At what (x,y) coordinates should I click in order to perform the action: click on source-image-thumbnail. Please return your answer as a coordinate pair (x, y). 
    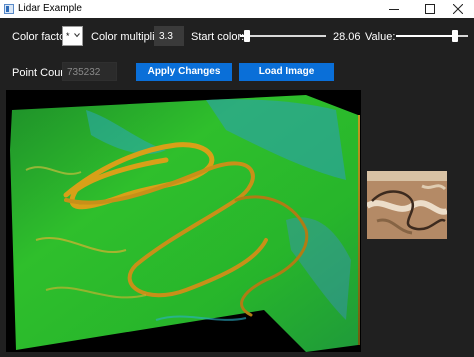
    Looking at the image, I should click on (407, 205).